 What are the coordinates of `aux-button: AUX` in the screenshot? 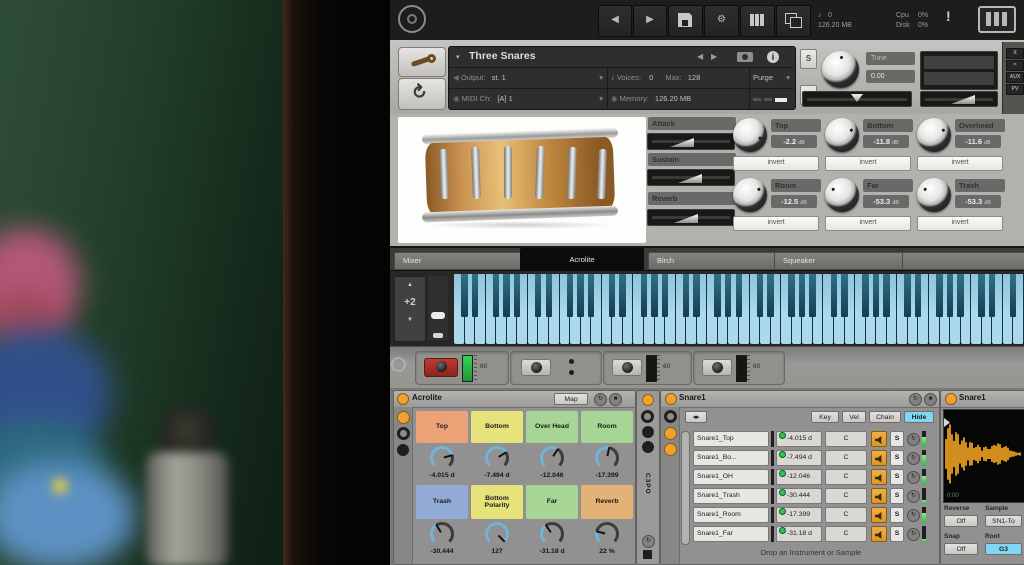 It's located at (1015, 77).